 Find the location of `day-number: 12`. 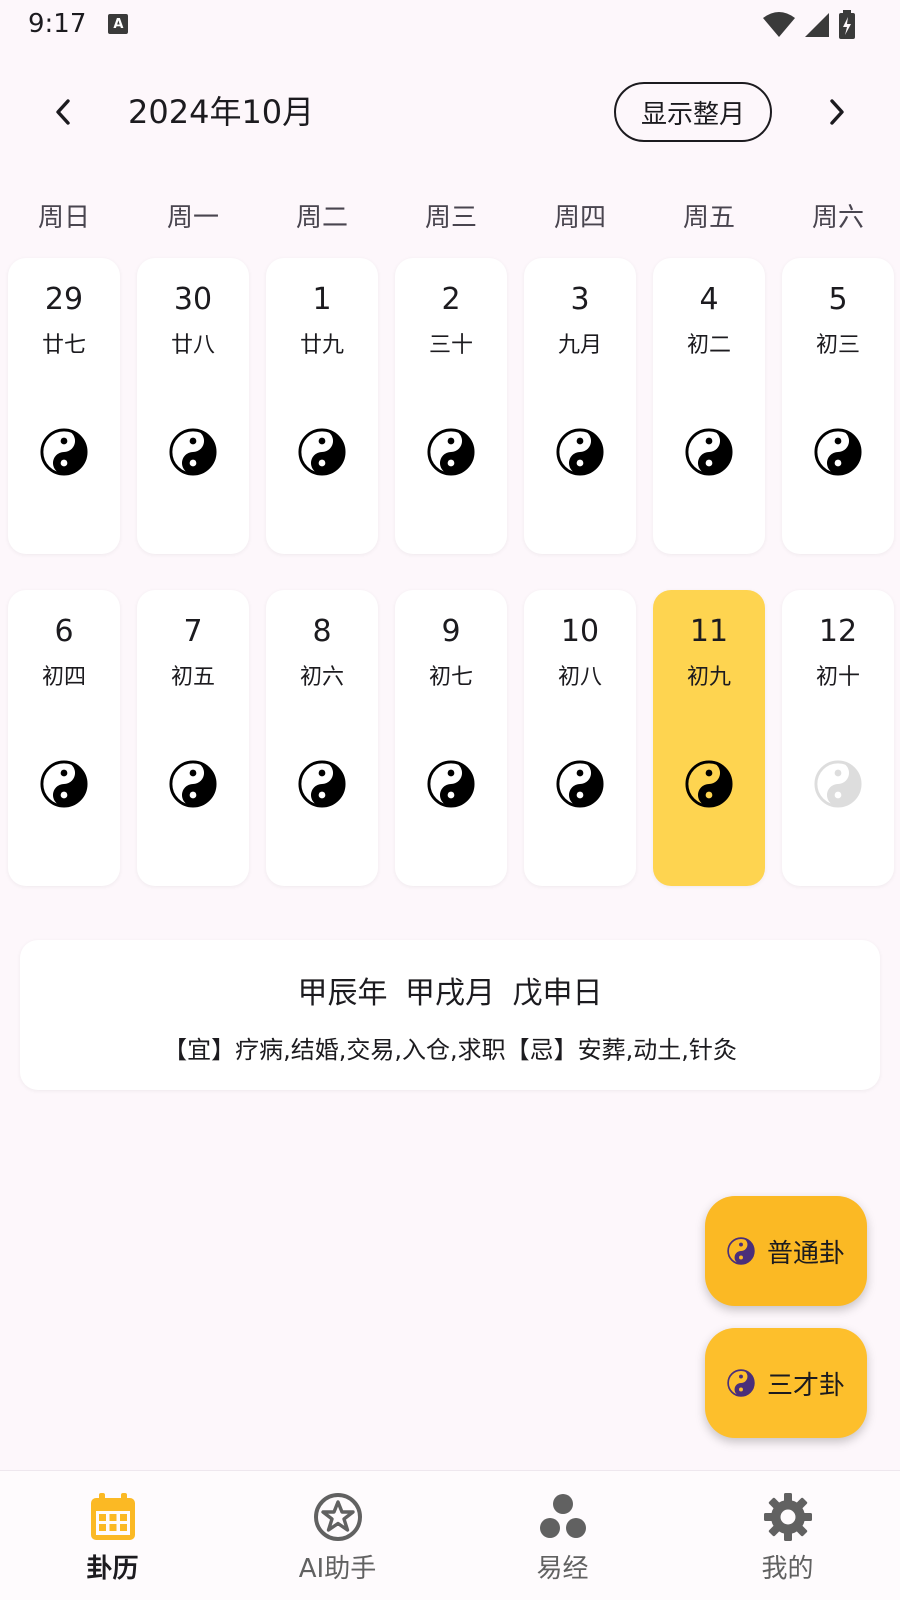

day-number: 12 is located at coordinates (838, 631).